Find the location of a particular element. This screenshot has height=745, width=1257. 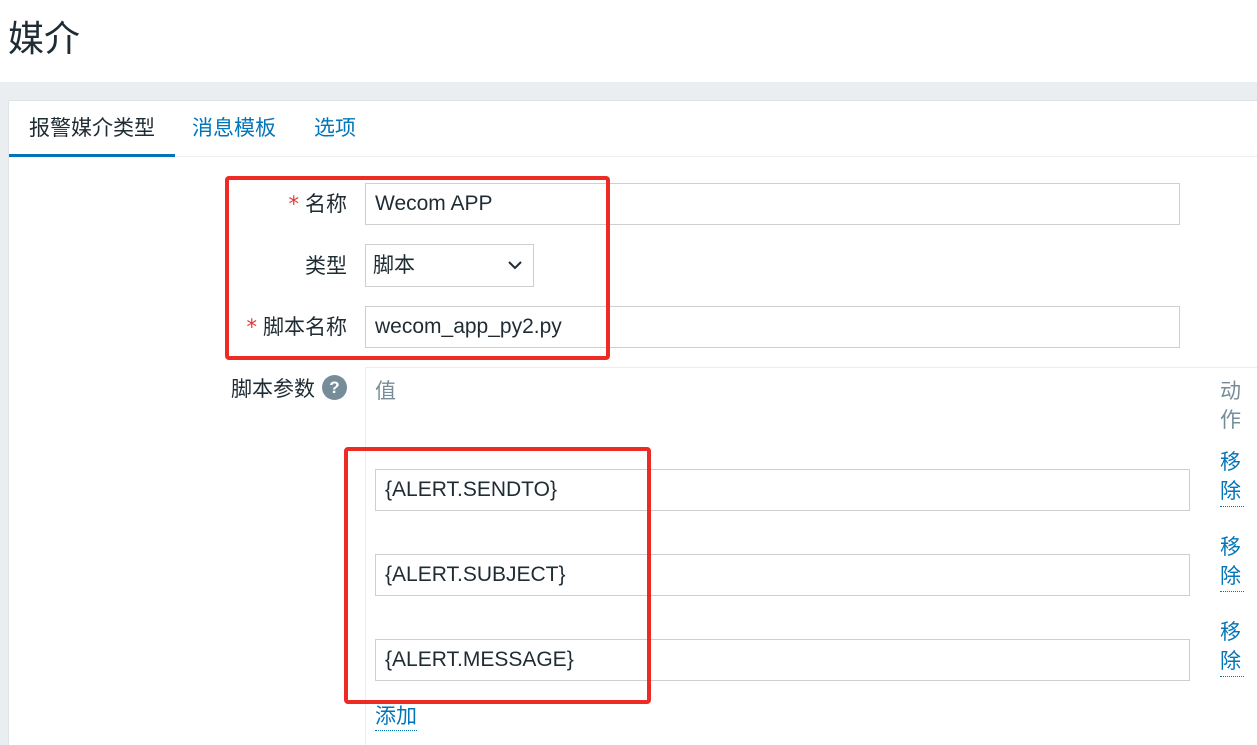

page-title: 媒介 is located at coordinates (44, 39).